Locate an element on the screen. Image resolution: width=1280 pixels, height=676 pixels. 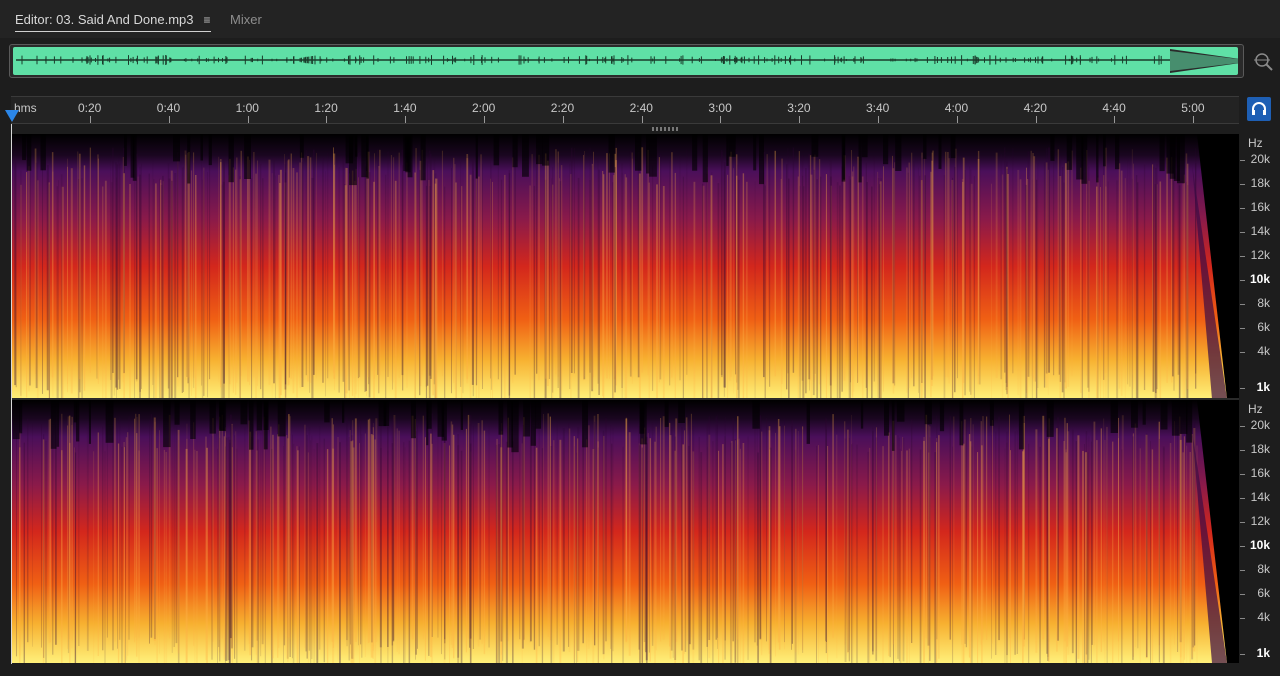
zoom-magnifier-icon is located at coordinates (1263, 61).